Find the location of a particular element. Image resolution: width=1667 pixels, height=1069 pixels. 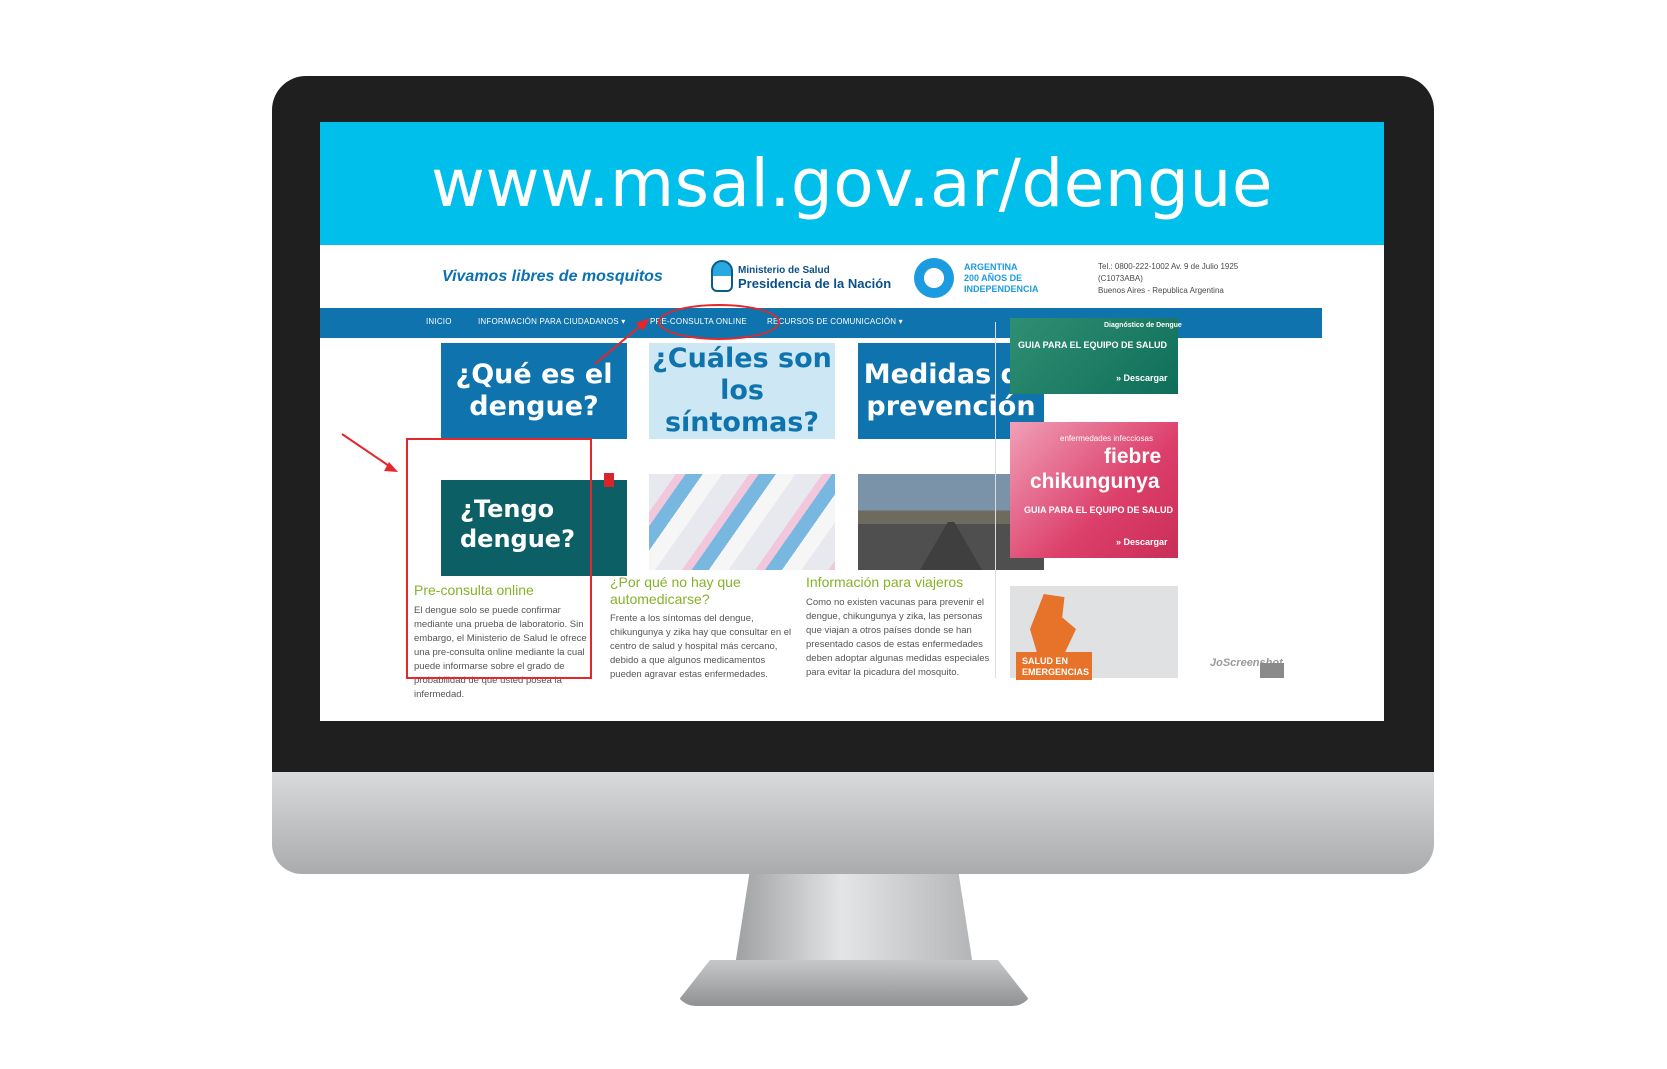

presidency-name: Presidencia de la Nación is located at coordinates (815, 283).